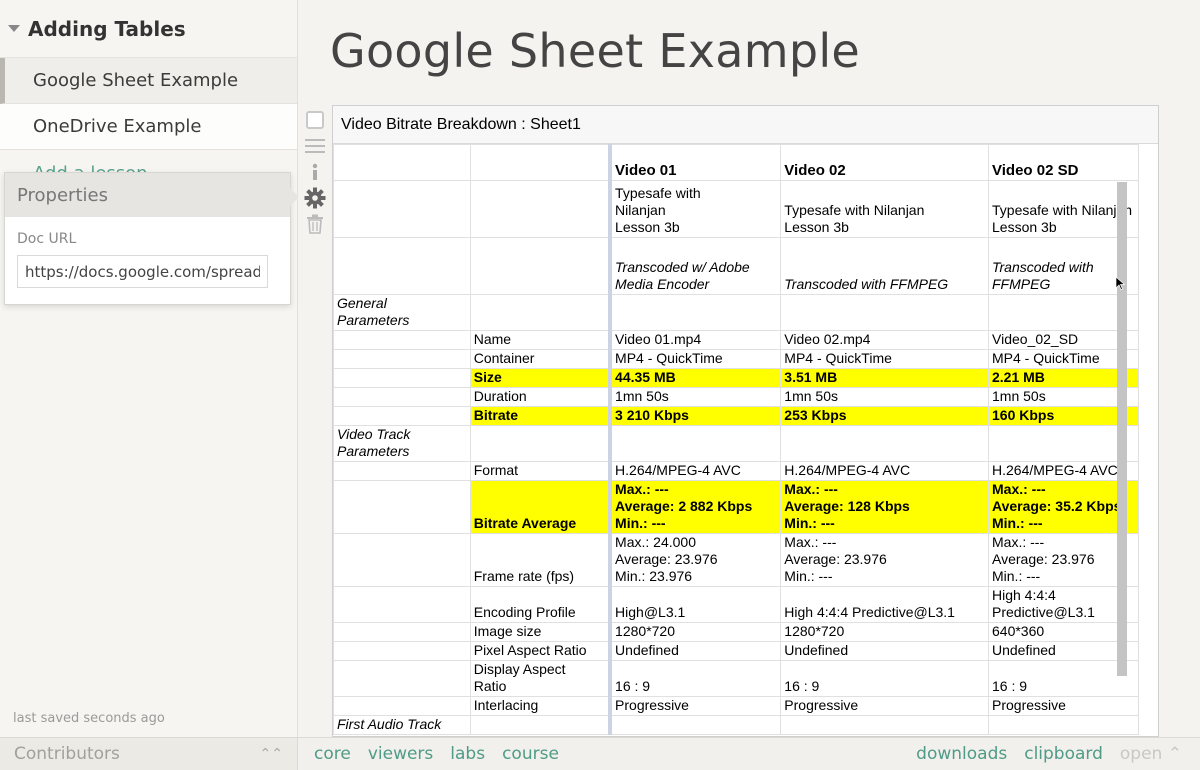 This screenshot has width=1200, height=770. I want to click on table-cell: Max.: --- Average: 35.2 Kbps Min.: ---, so click(1063, 507).